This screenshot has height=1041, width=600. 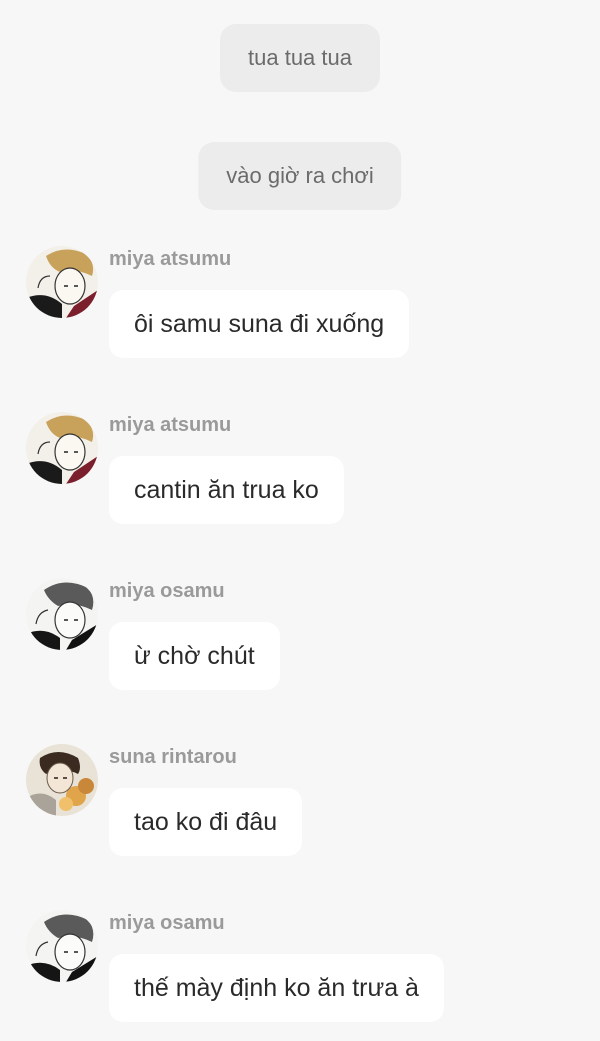 What do you see at coordinates (62, 780) in the screenshot?
I see `suna-avatar-icon` at bounding box center [62, 780].